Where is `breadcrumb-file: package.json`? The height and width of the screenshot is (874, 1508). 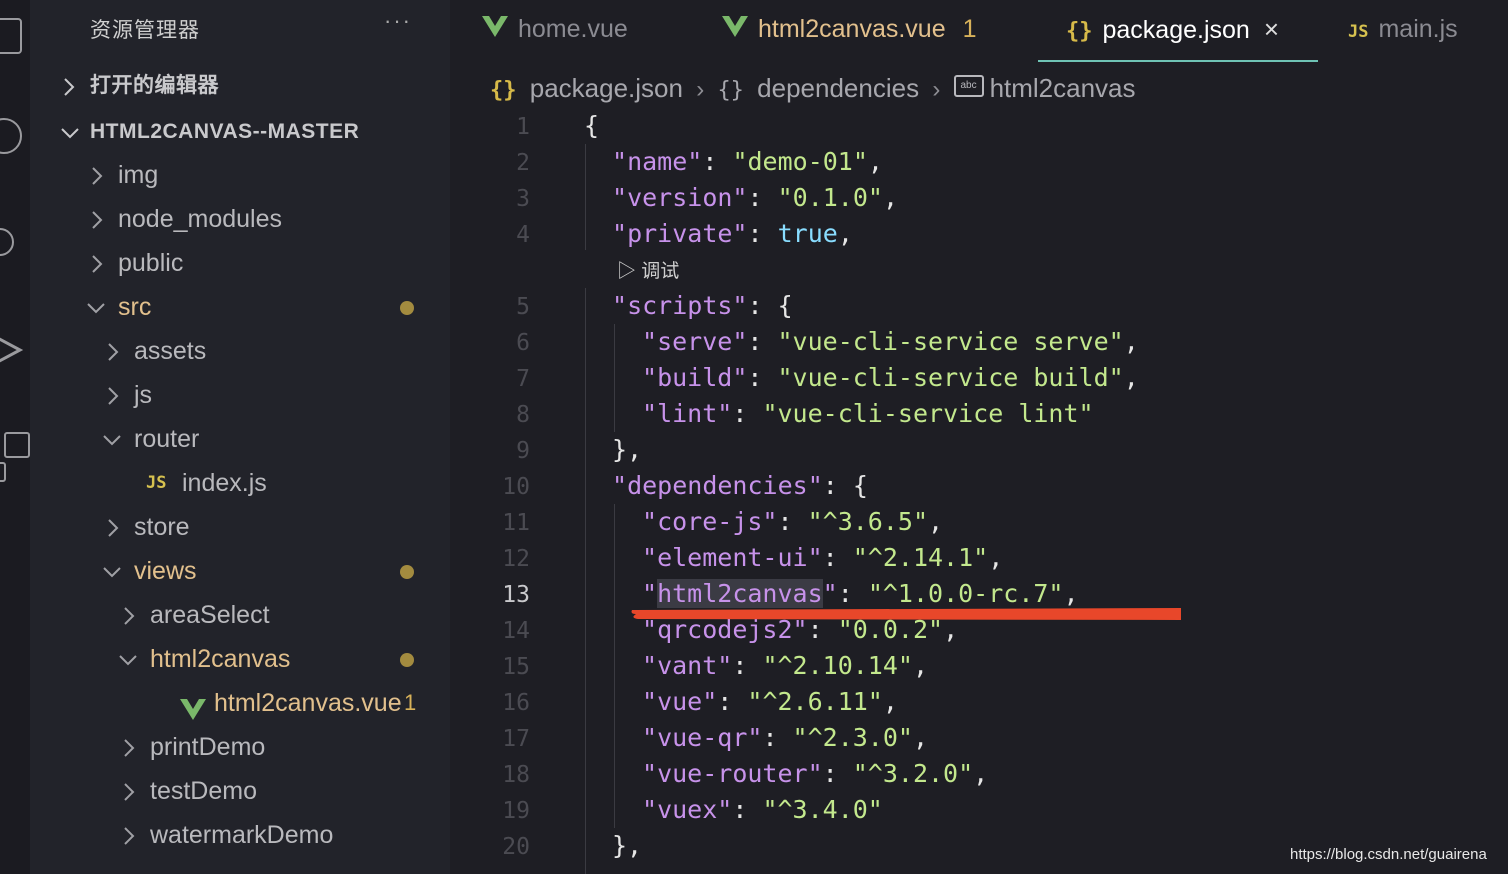 breadcrumb-file: package.json is located at coordinates (606, 88).